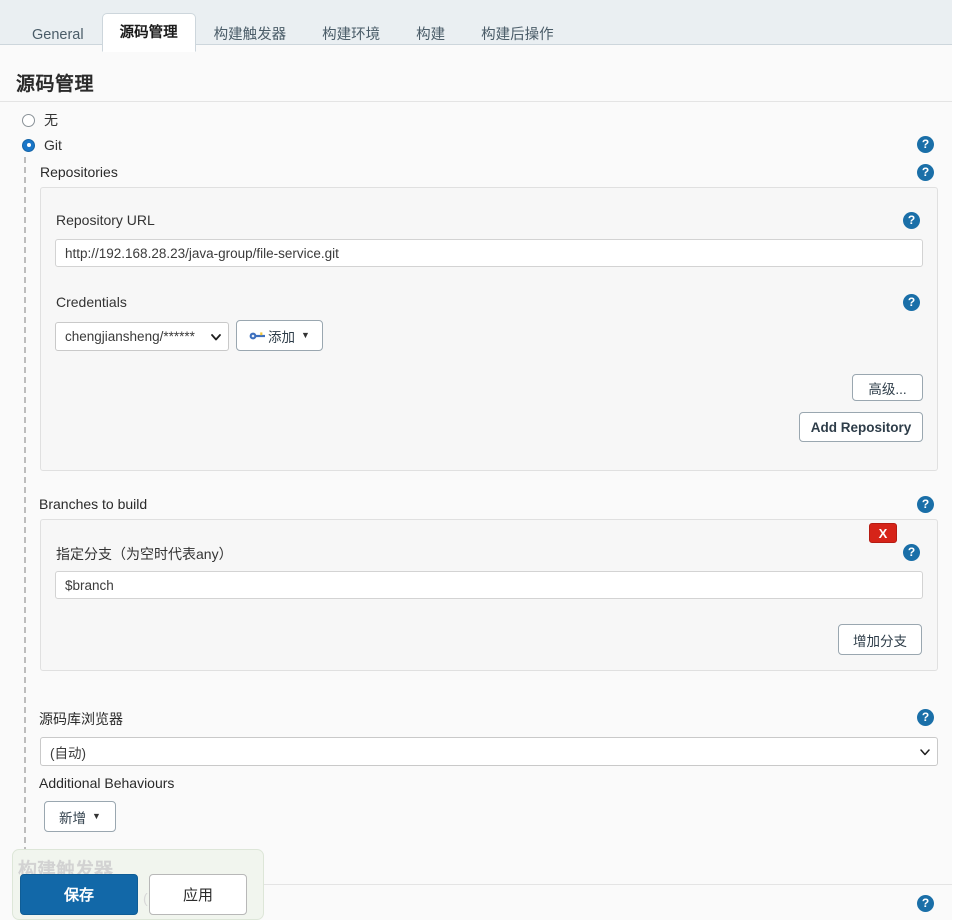 The image size is (963, 920). Describe the element at coordinates (81, 719) in the screenshot. I see `repository-browser-label: 源码库浏览器` at that location.